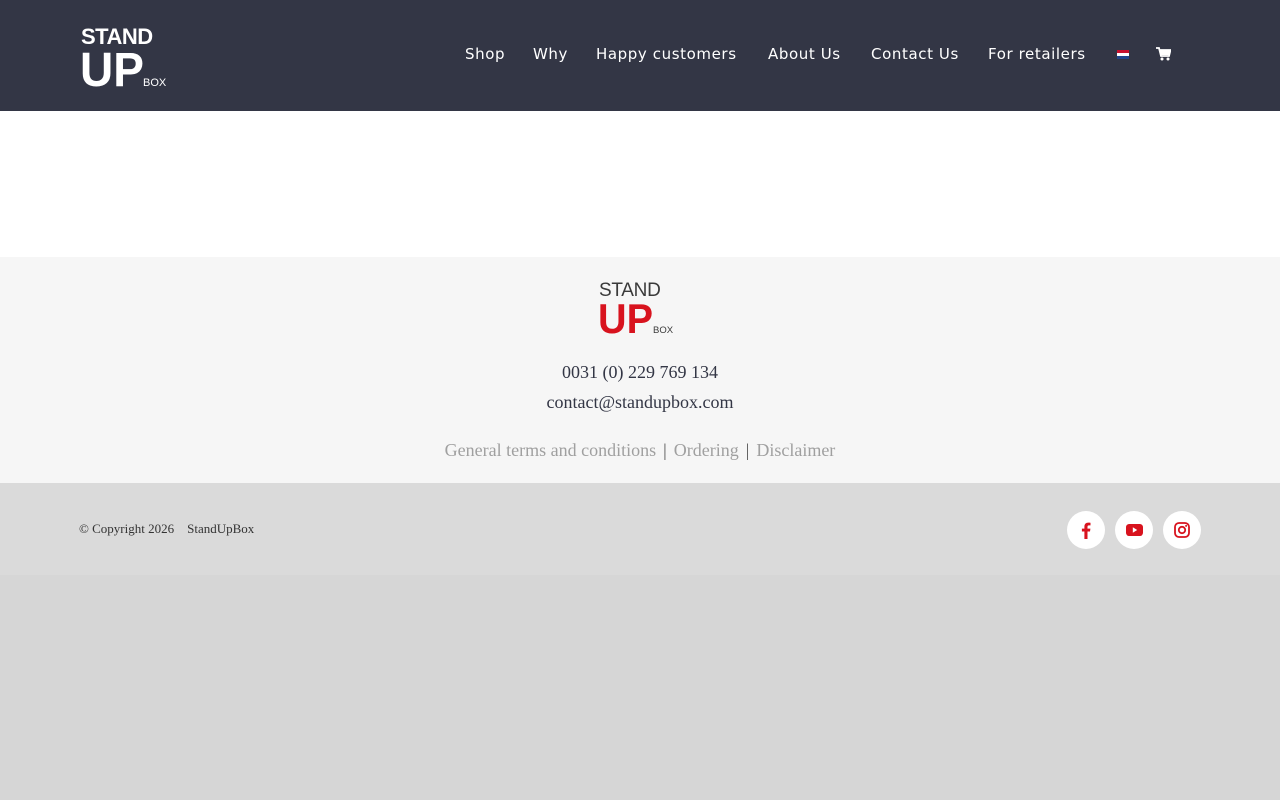 The image size is (1280, 800). I want to click on nav-about-us: About Us, so click(804, 54).